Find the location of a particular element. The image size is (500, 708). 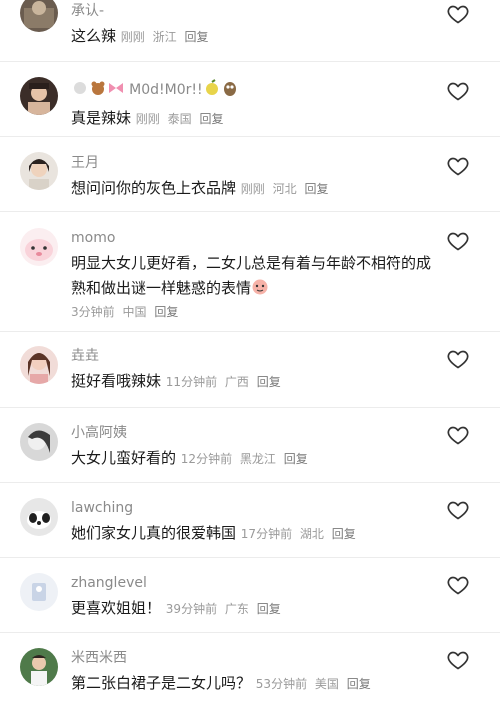

comment-content: 挺好看哦辣妹 is located at coordinates (116, 381).